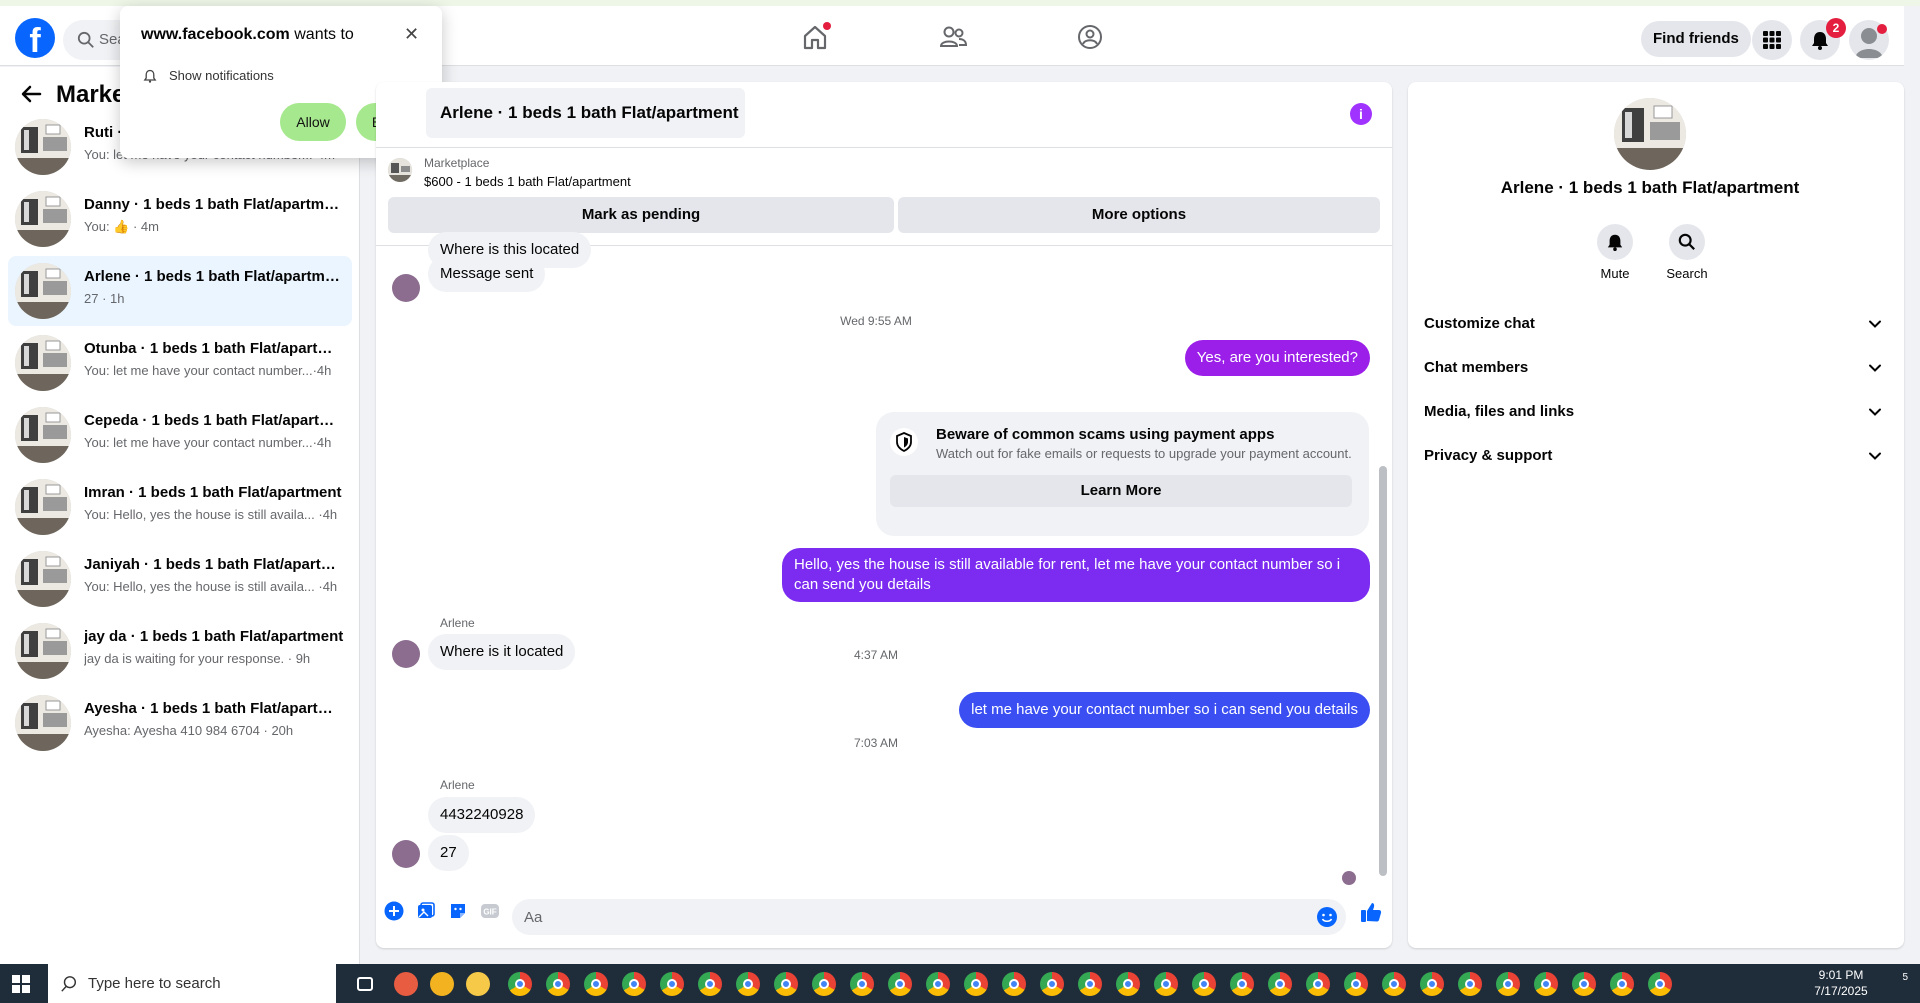 The image size is (1920, 1003). I want to click on details-section-4: Privacy & support, so click(1654, 456).